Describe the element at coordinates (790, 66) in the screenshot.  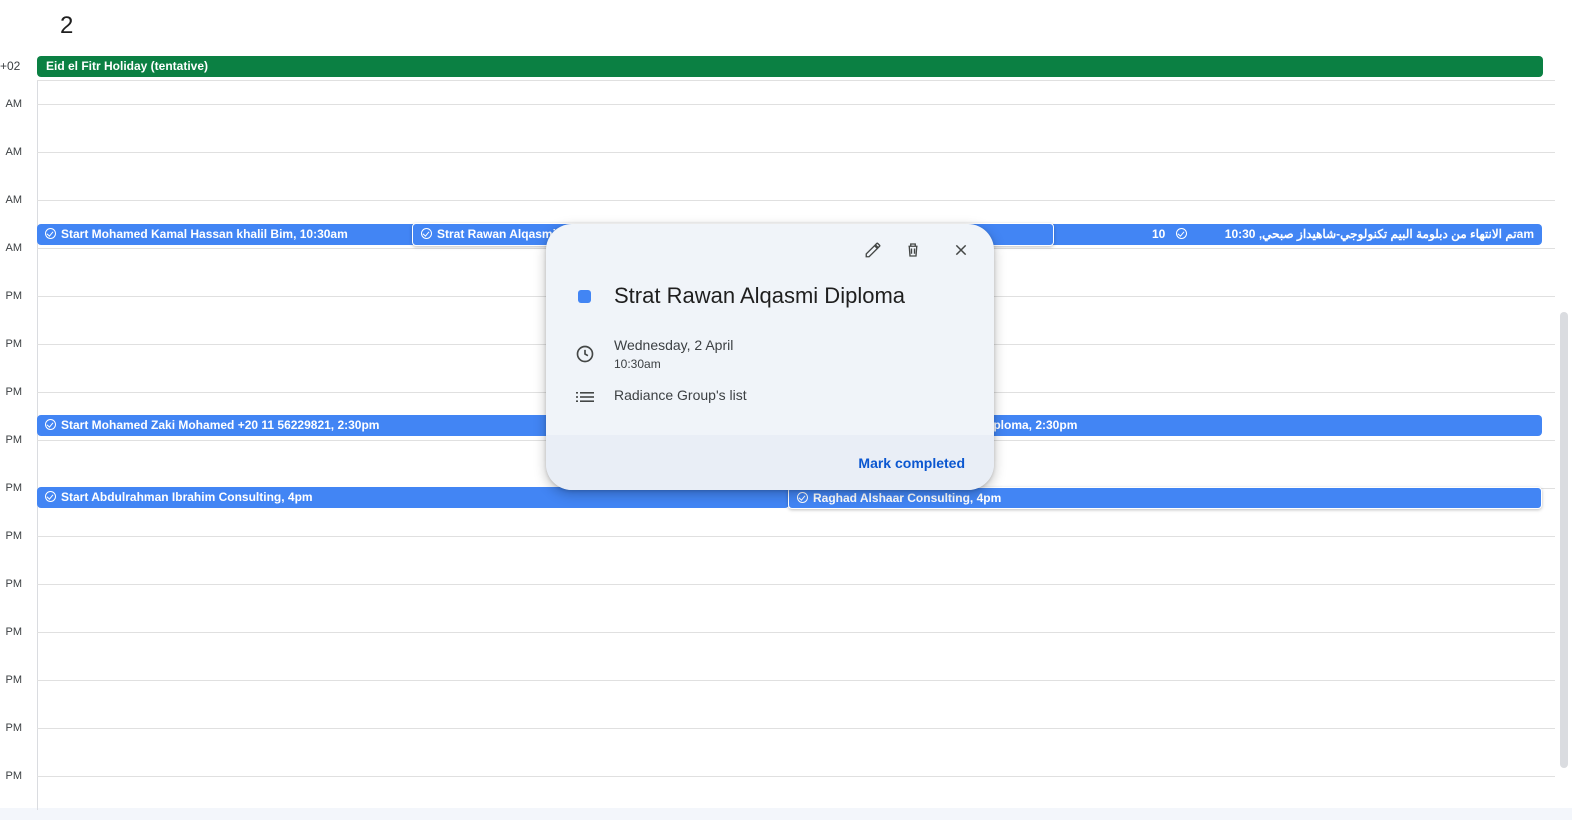
I see `all-day-event: Eid el Fitr Holiday (tentative)` at that location.